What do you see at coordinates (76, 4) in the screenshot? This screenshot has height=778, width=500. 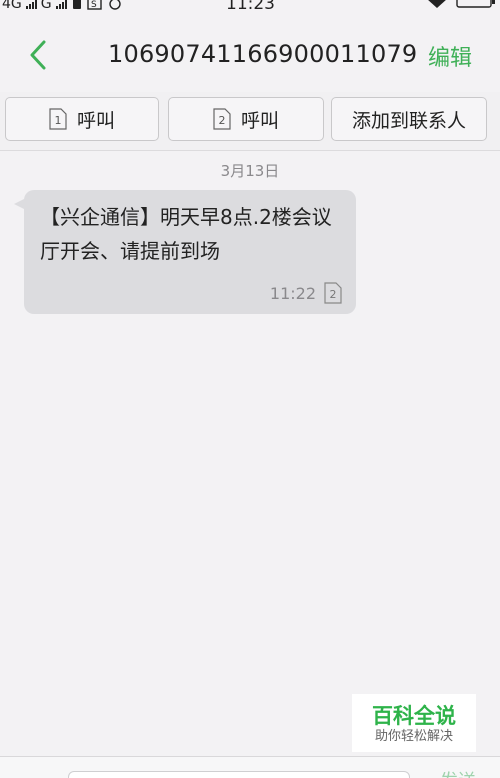 I see `notification-icon` at bounding box center [76, 4].